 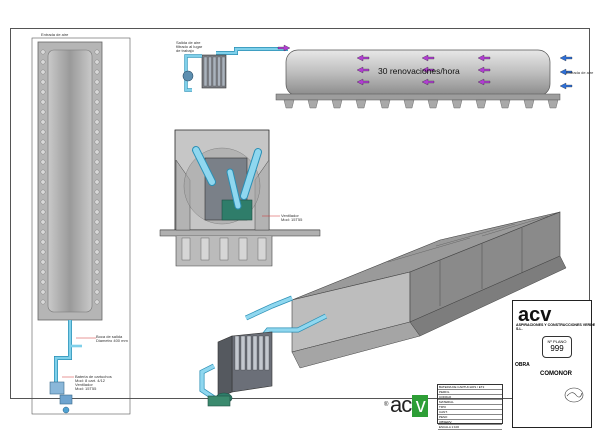 I want to click on label-entrada-aire-left: Entrada de aire, so click(x=55, y=34).